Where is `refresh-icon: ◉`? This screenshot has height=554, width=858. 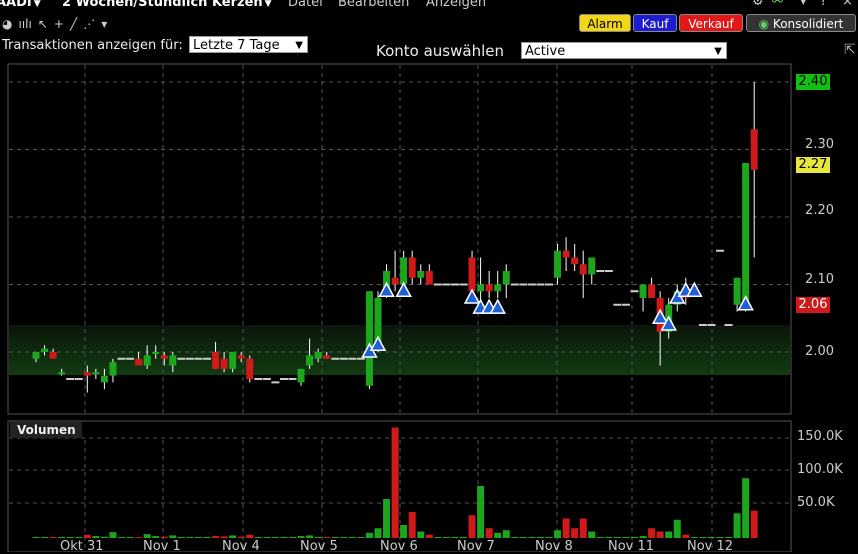
refresh-icon: ◉ is located at coordinates (765, 24).